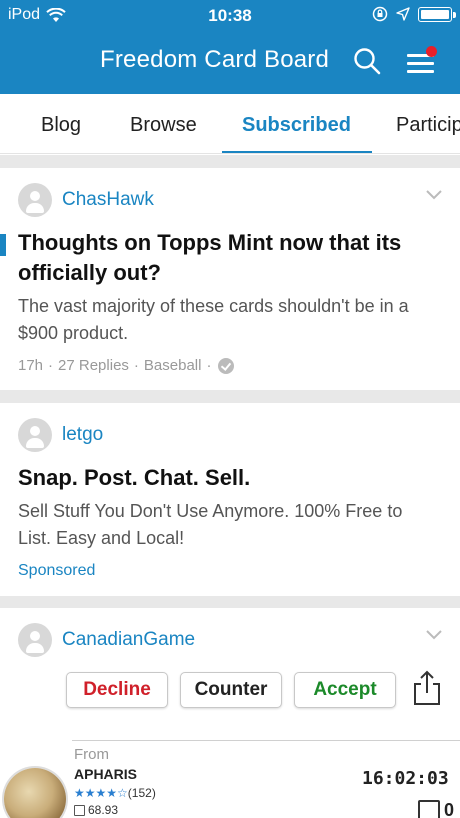 The width and height of the screenshot is (460, 818). What do you see at coordinates (91, 754) in the screenshot?
I see `from-label: From` at bounding box center [91, 754].